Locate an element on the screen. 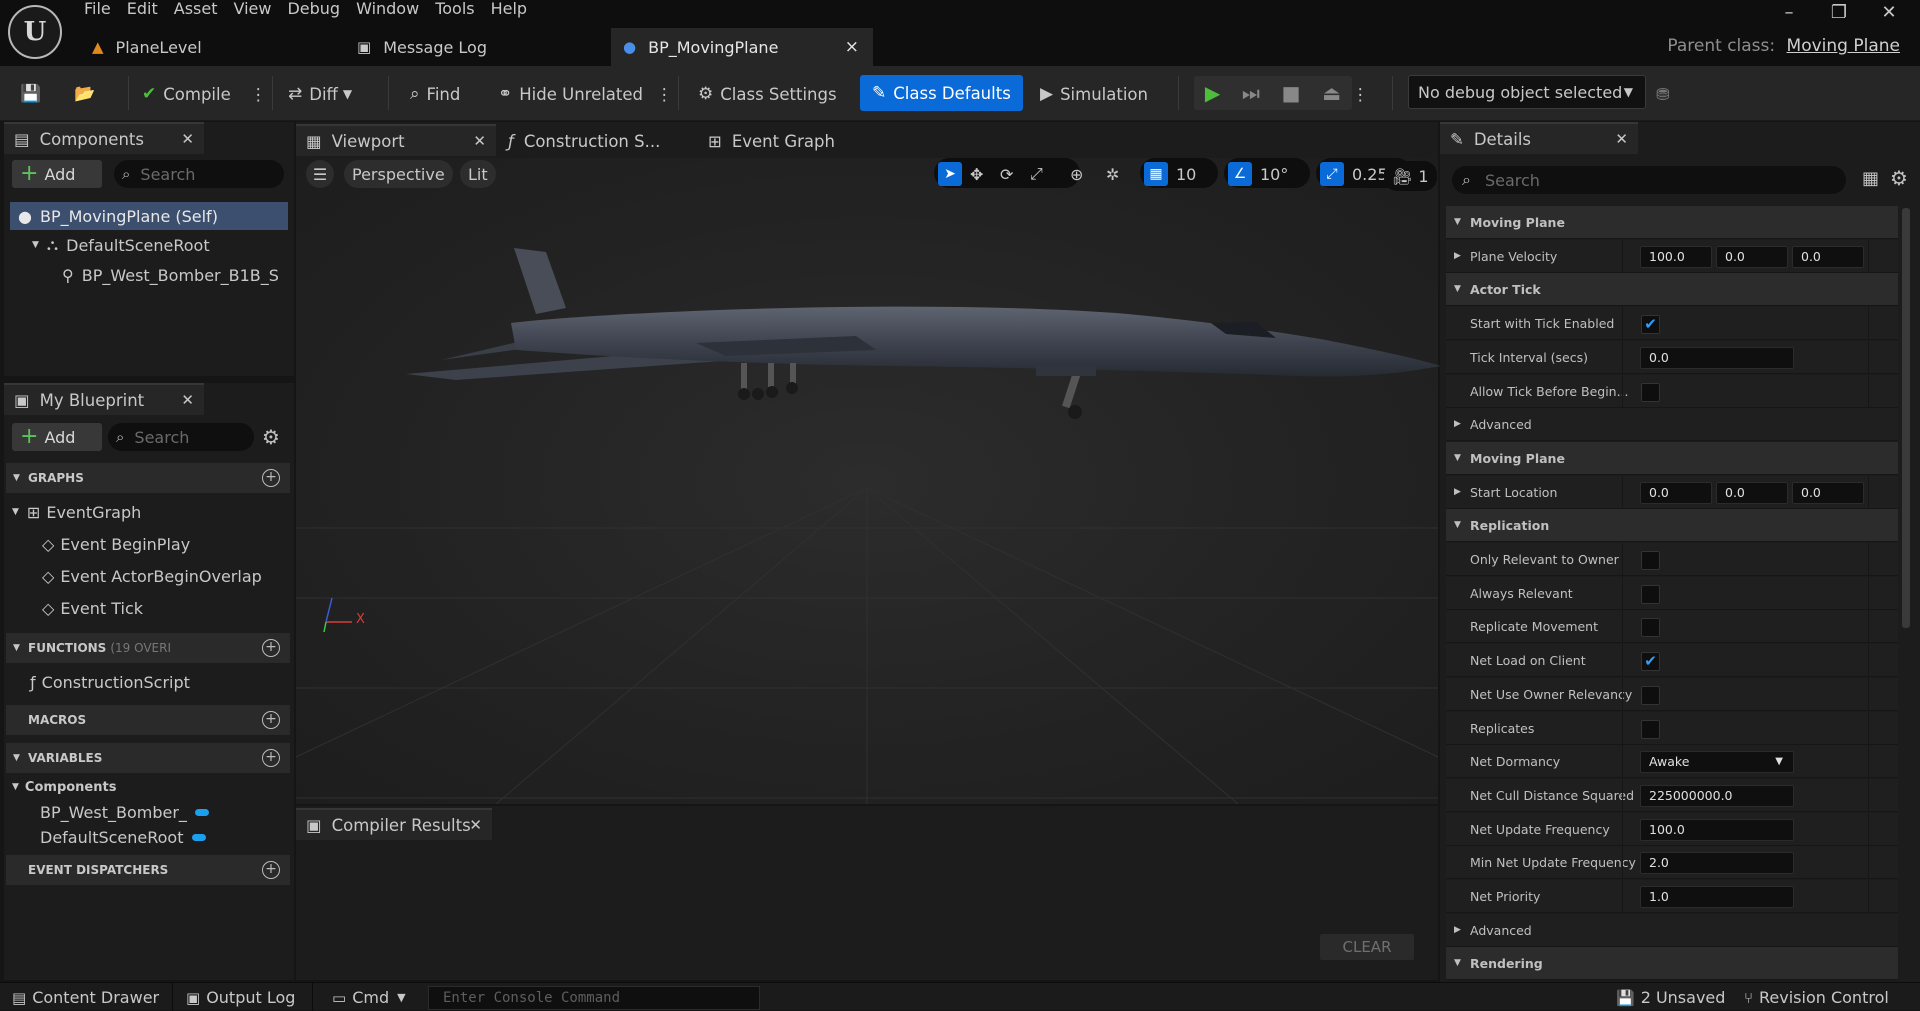 This screenshot has height=1011, width=1920. compile-button: ✔ Compile is located at coordinates (186, 94).